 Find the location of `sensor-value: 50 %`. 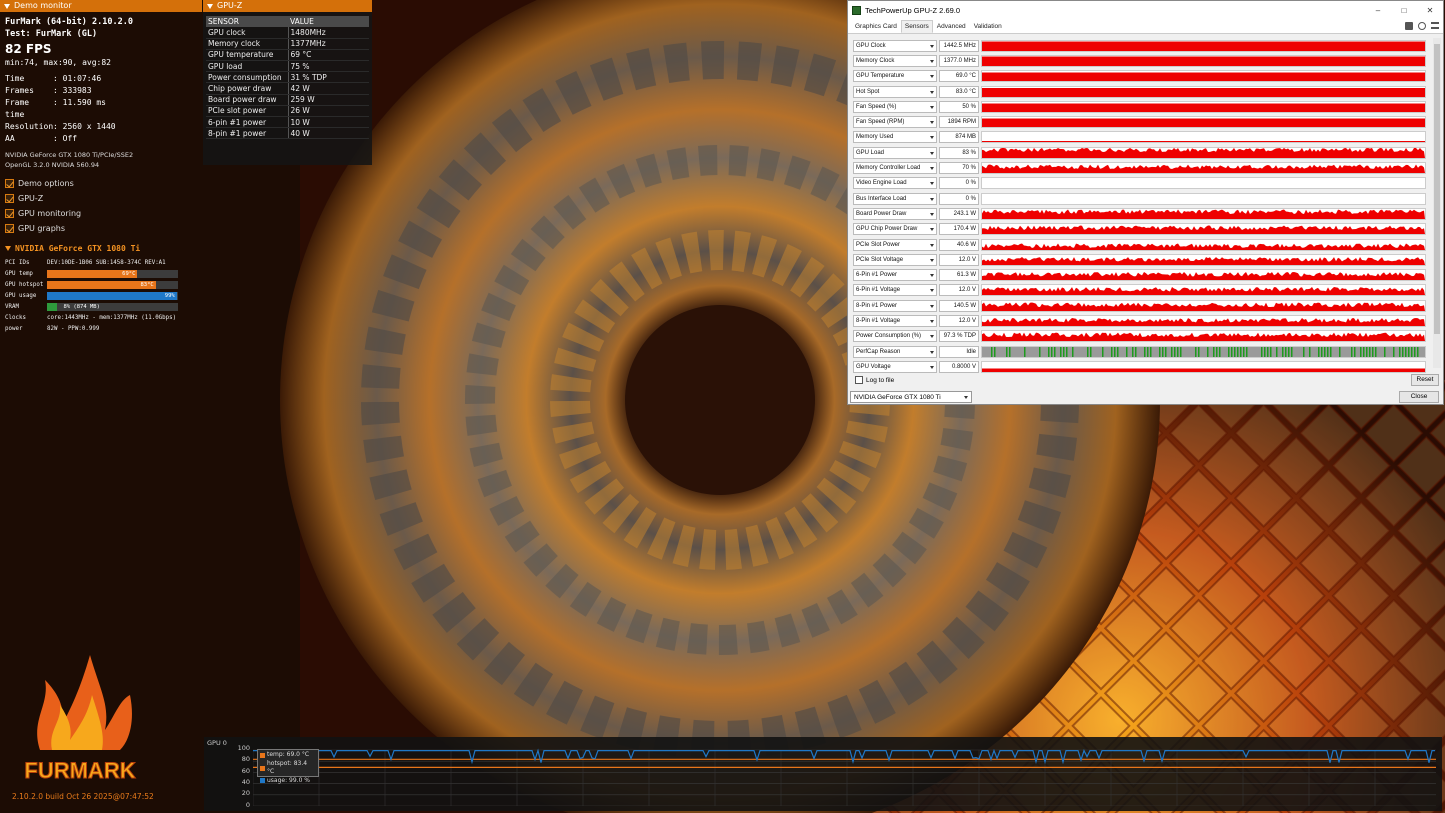

sensor-value: 50 % is located at coordinates (959, 106).